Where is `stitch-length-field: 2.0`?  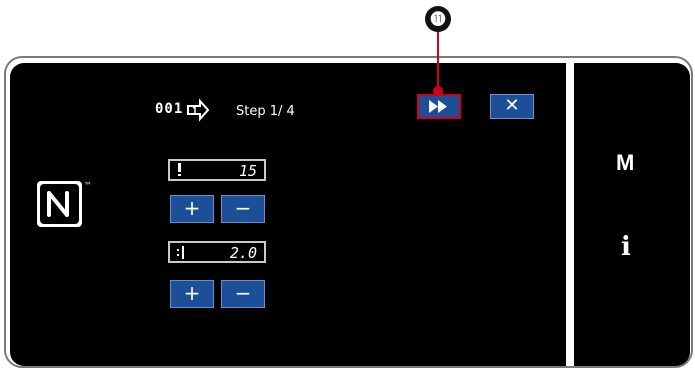 stitch-length-field: 2.0 is located at coordinates (217, 252).